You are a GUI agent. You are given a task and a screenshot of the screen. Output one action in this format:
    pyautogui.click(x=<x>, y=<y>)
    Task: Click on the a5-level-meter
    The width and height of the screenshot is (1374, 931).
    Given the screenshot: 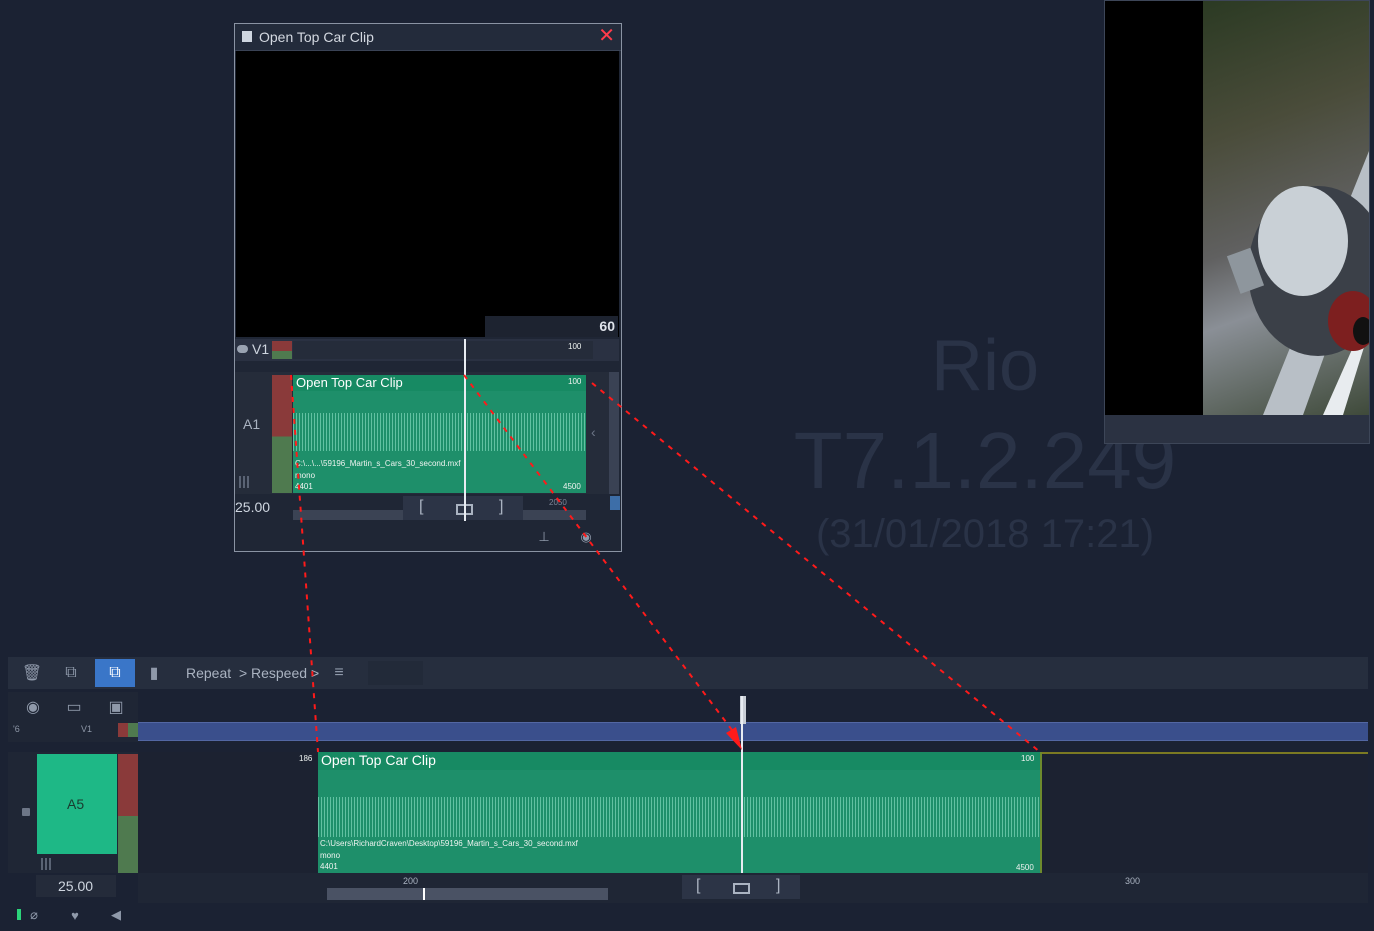 What is the action you would take?
    pyautogui.click(x=128, y=813)
    